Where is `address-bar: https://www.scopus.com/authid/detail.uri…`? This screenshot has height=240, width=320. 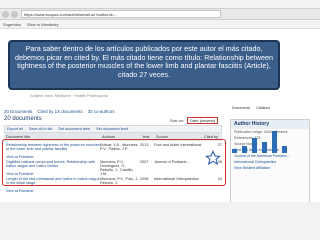
address-bar: https://www.scopus.com/authid/detail.uri… is located at coordinates (160, 14).